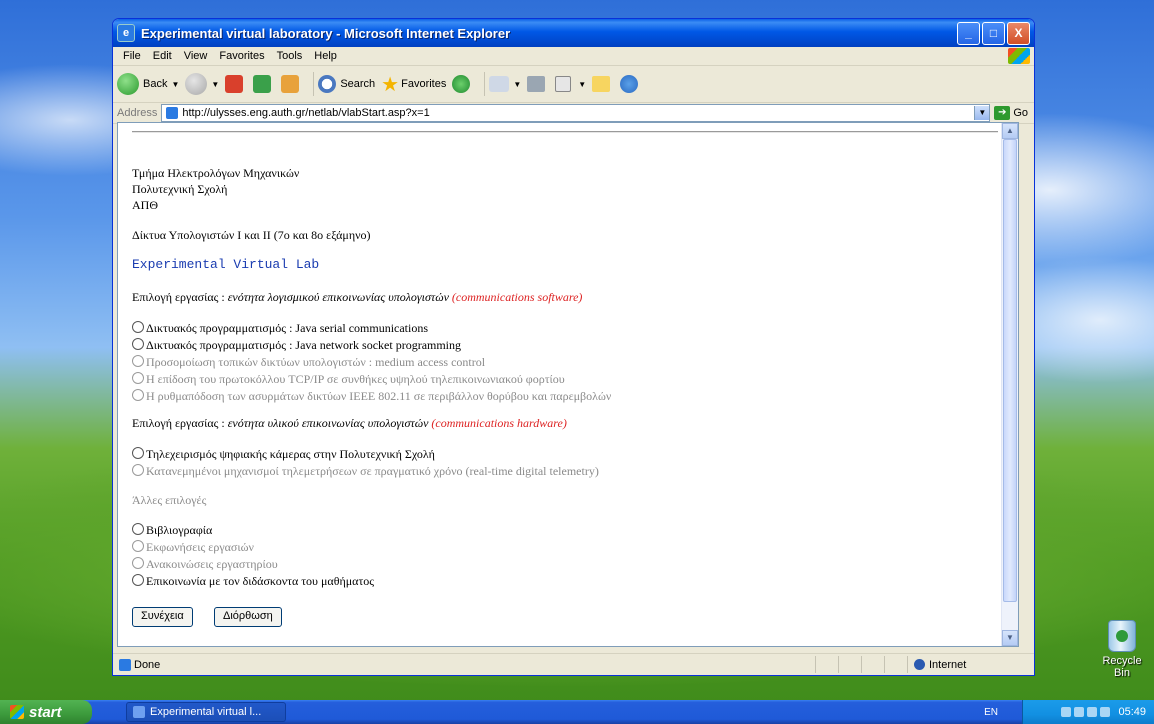 The image size is (1154, 724). What do you see at coordinates (993, 33) in the screenshot?
I see `maximize-button: □` at bounding box center [993, 33].